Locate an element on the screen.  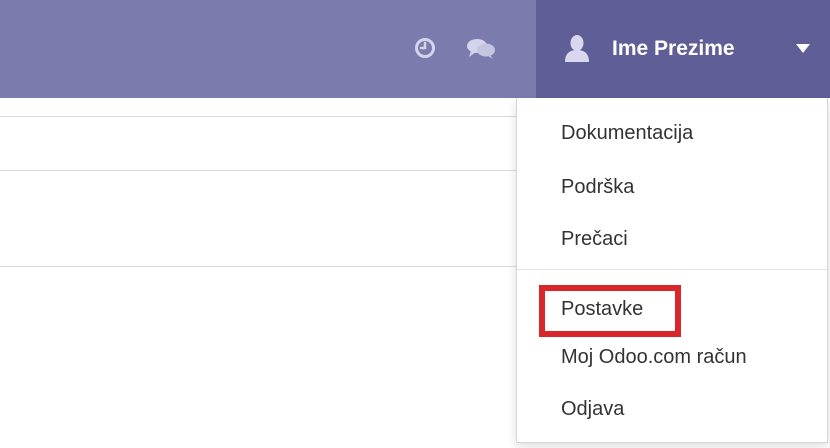
highlight-box is located at coordinates (610, 311).